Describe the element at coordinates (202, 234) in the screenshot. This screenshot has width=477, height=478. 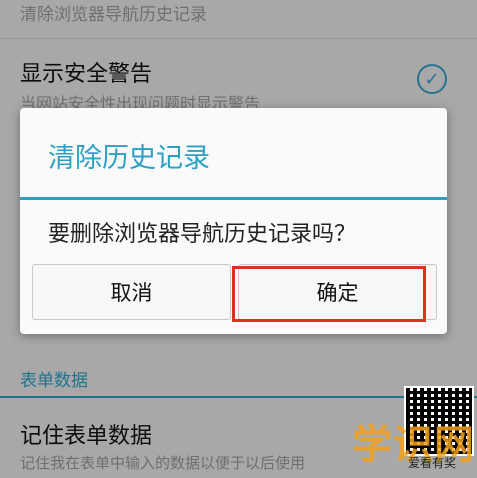
I see `dialog-message: 要删除浏览器导航历史记录吗？` at that location.